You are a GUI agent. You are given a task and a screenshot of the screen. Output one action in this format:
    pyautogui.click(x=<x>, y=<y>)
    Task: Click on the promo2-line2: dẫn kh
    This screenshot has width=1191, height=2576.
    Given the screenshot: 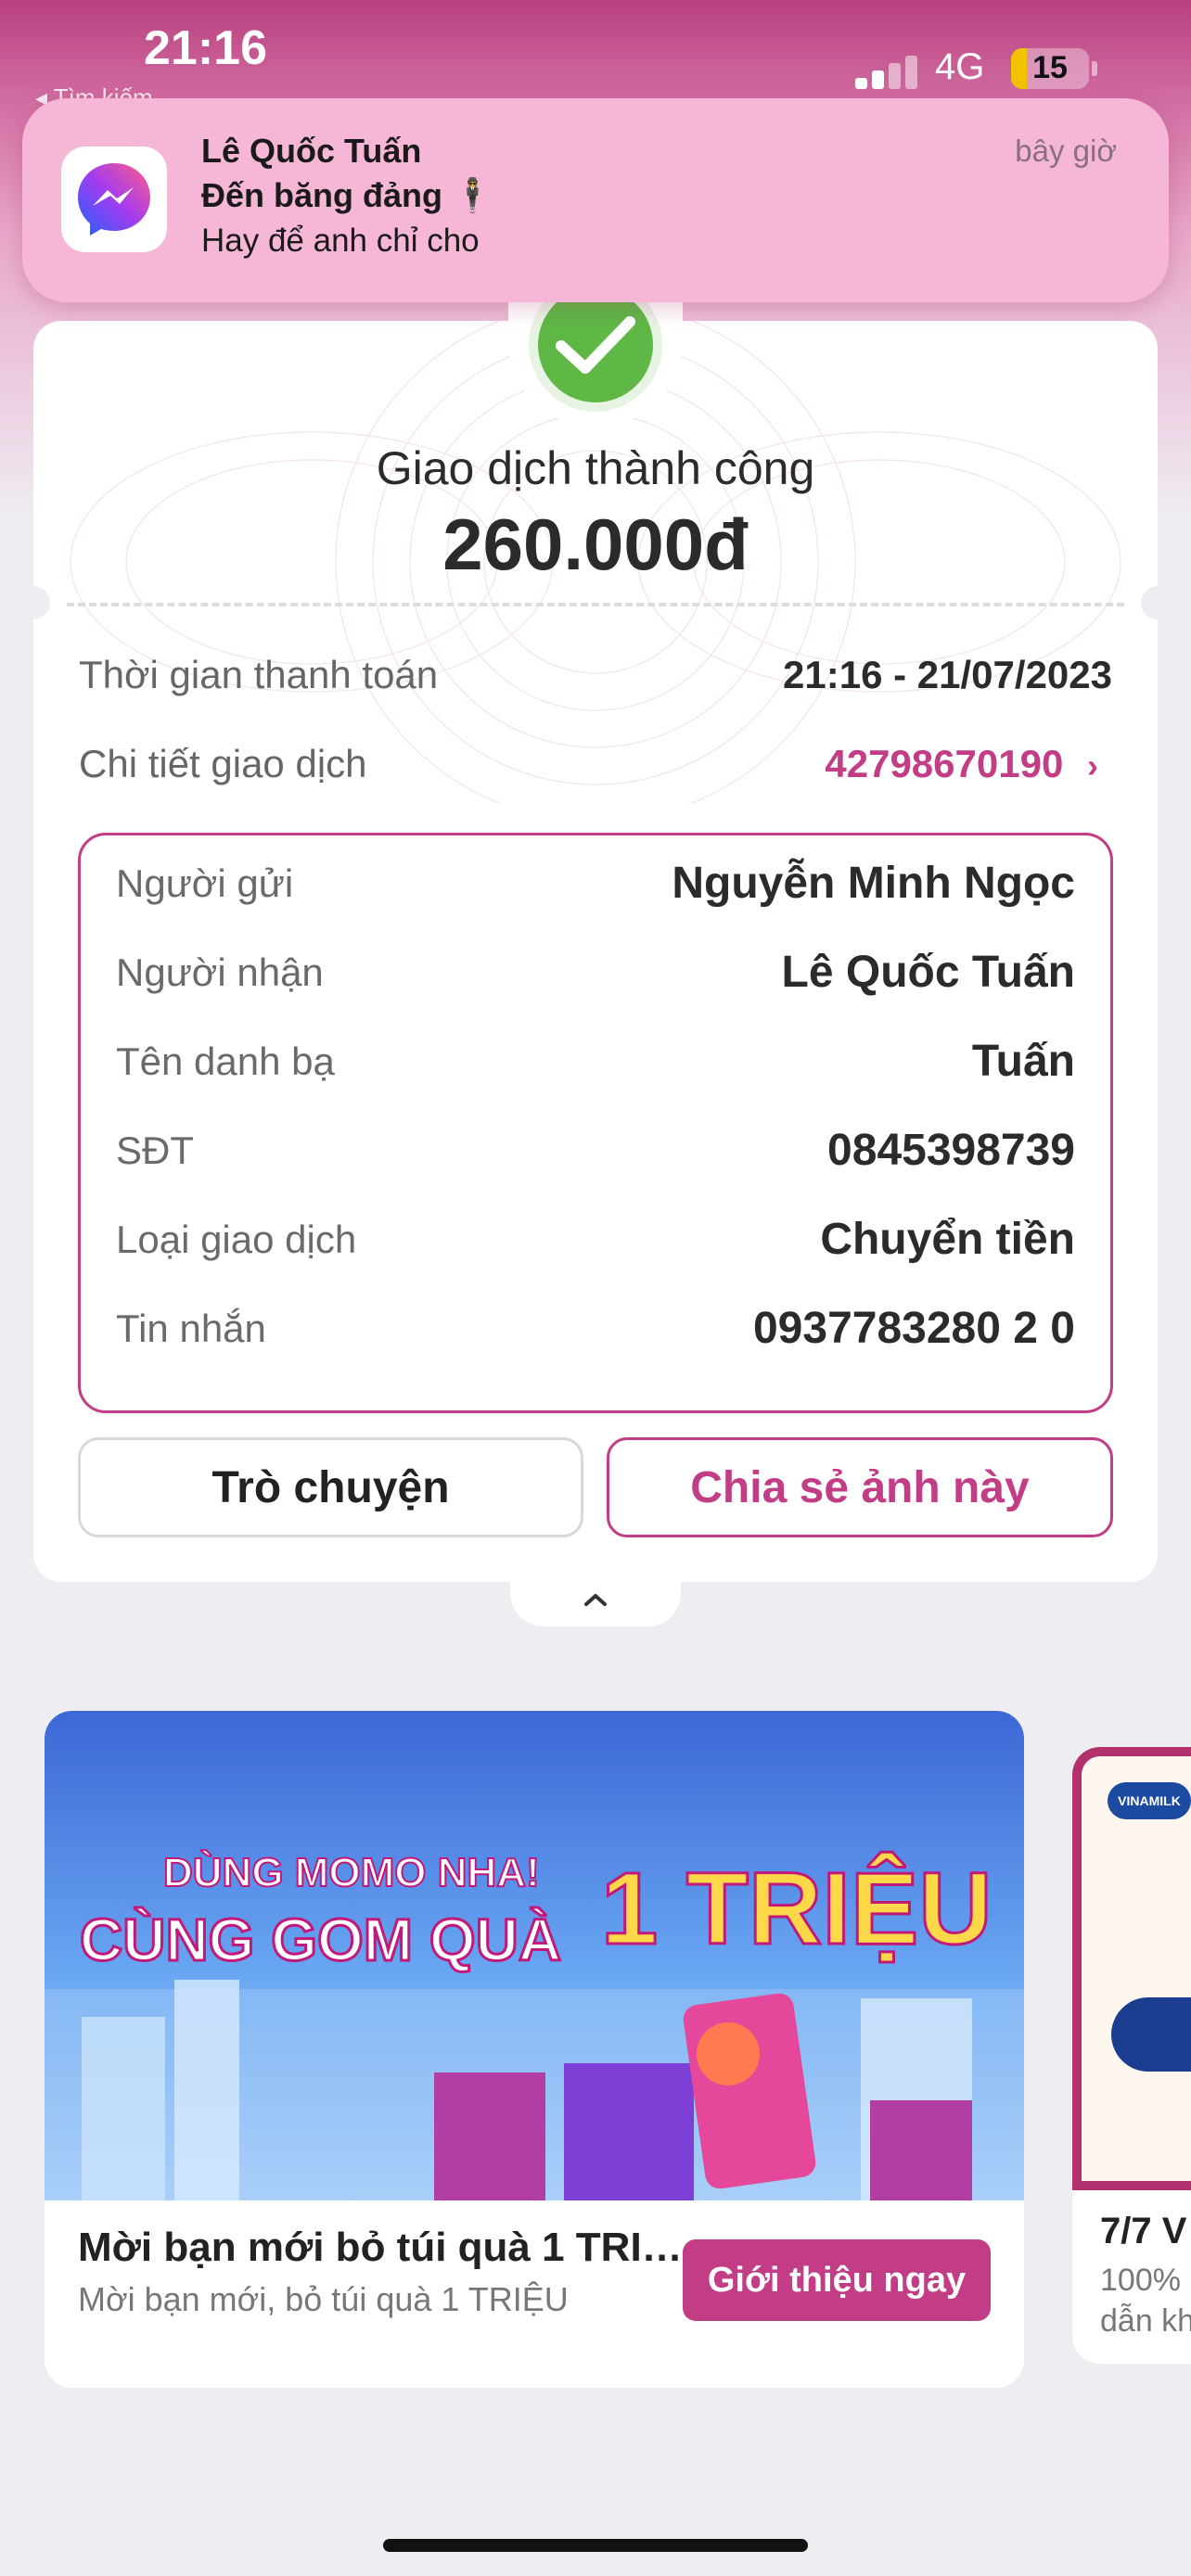 What is the action you would take?
    pyautogui.click(x=1145, y=2321)
    